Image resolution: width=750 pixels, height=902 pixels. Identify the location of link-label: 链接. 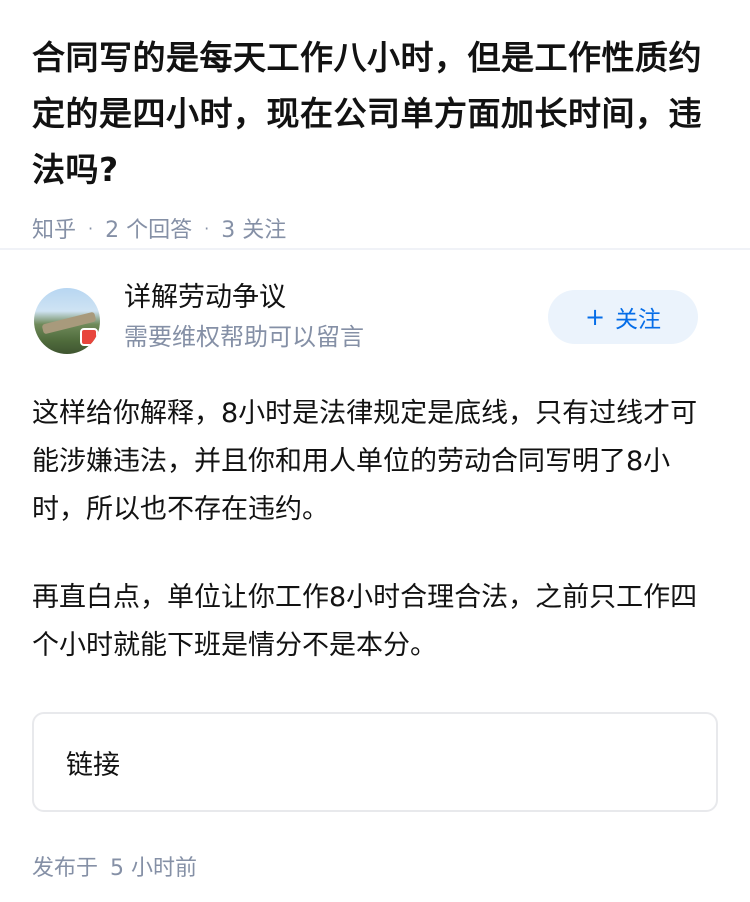
(93, 765).